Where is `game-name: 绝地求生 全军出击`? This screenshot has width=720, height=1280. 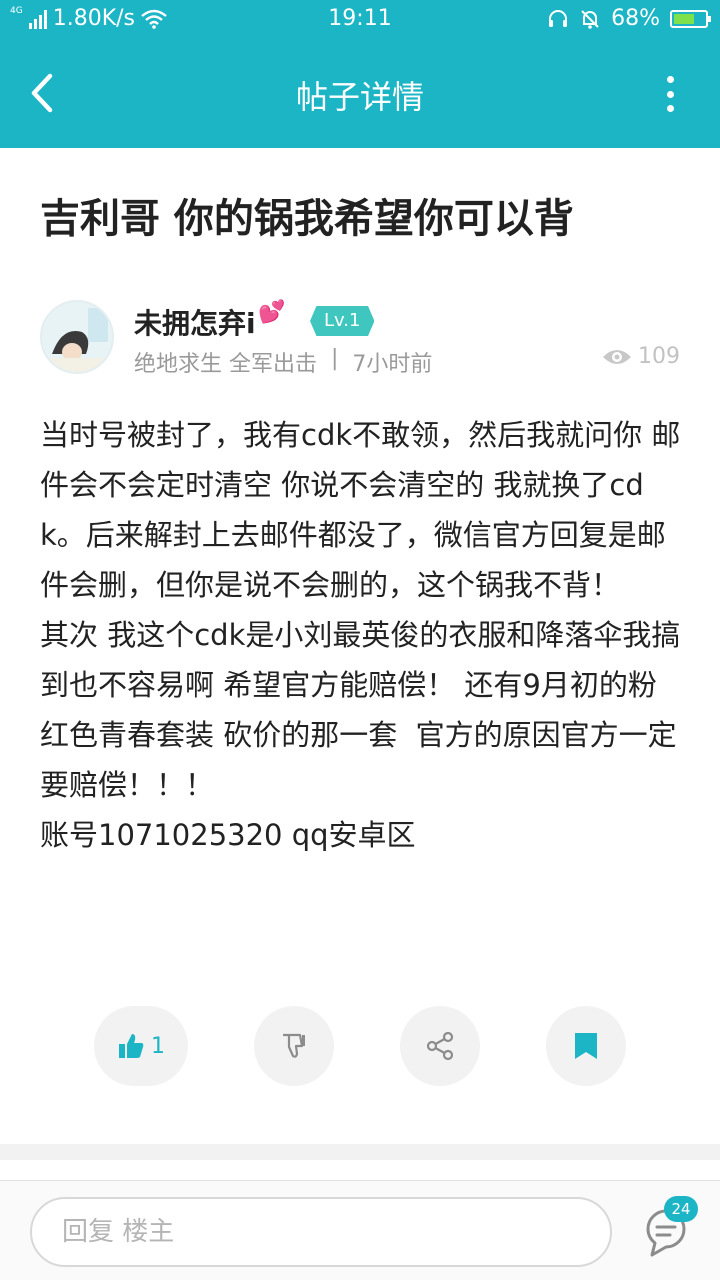 game-name: 绝地求生 全军出击 is located at coordinates (225, 362).